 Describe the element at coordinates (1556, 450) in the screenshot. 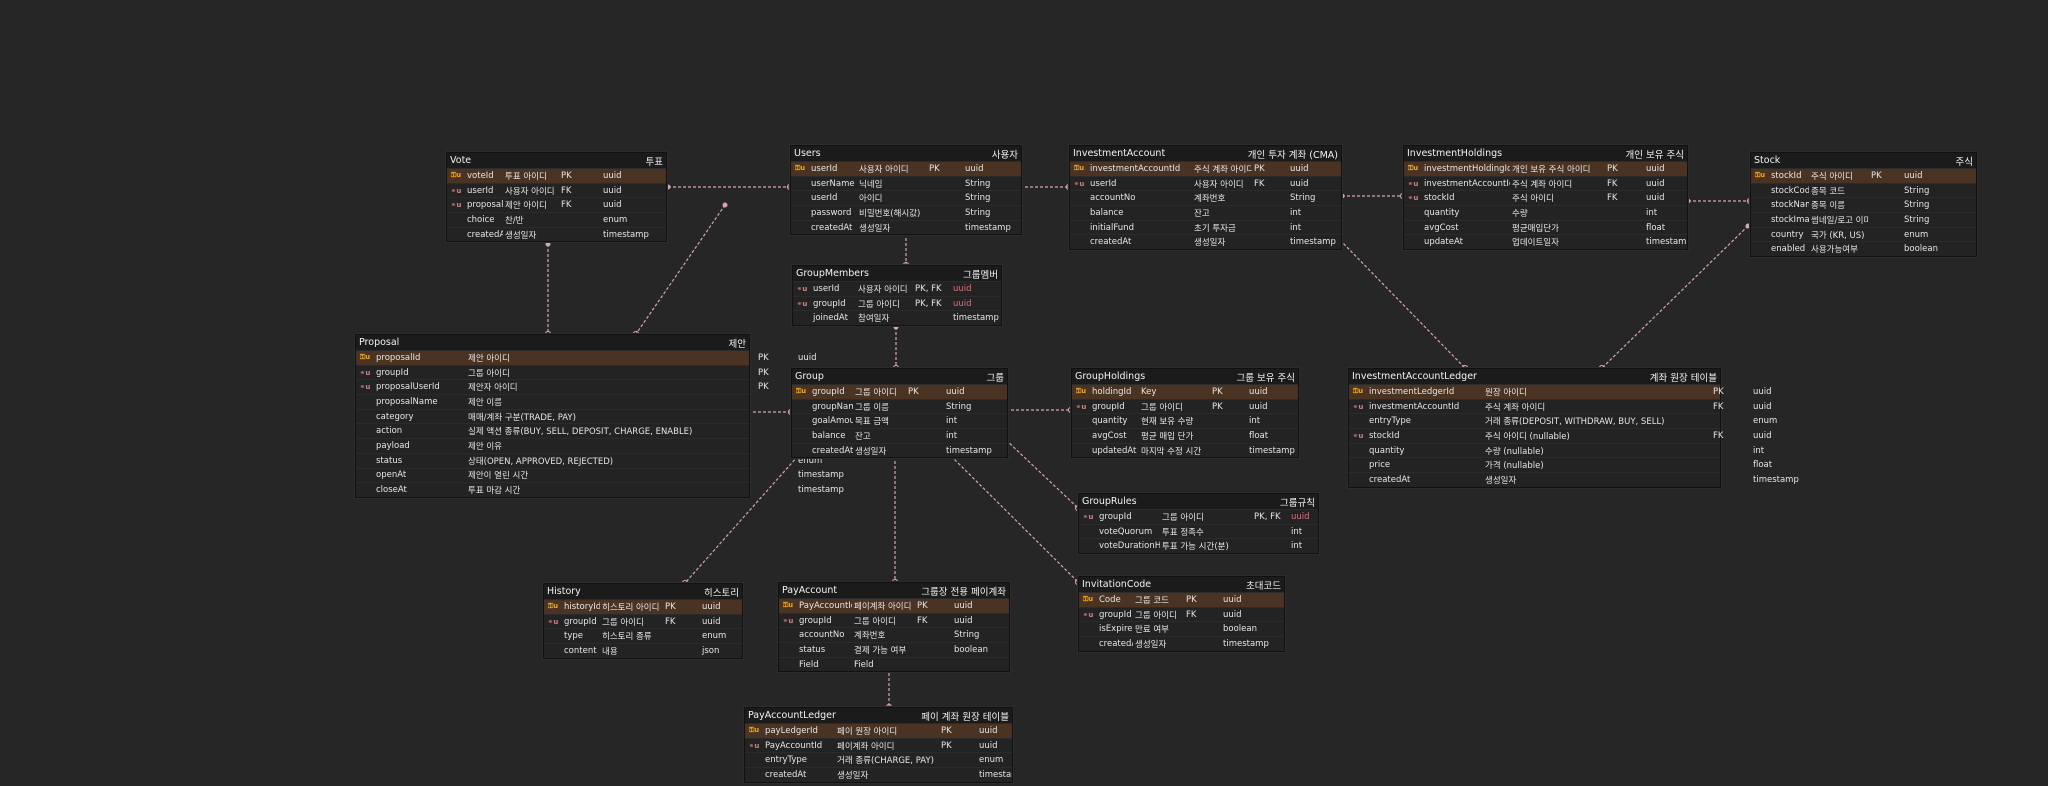

I see `table-row: quantity 수량 (nullable) int` at that location.